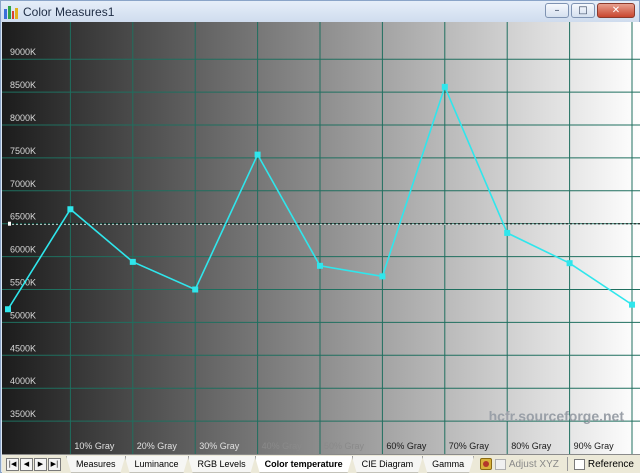  I want to click on x-tick-label: 60% Gray, so click(406, 446).